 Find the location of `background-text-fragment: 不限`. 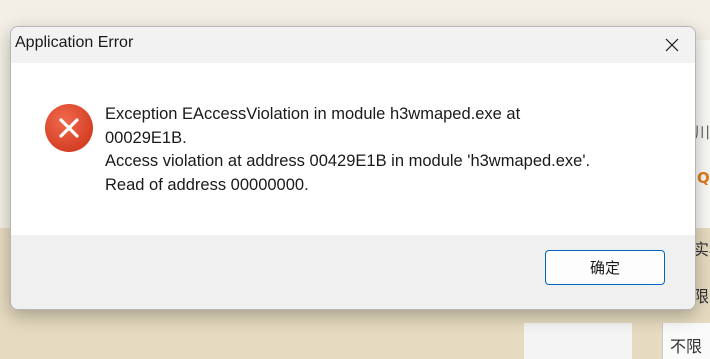

background-text-fragment: 不限 is located at coordinates (686, 346).